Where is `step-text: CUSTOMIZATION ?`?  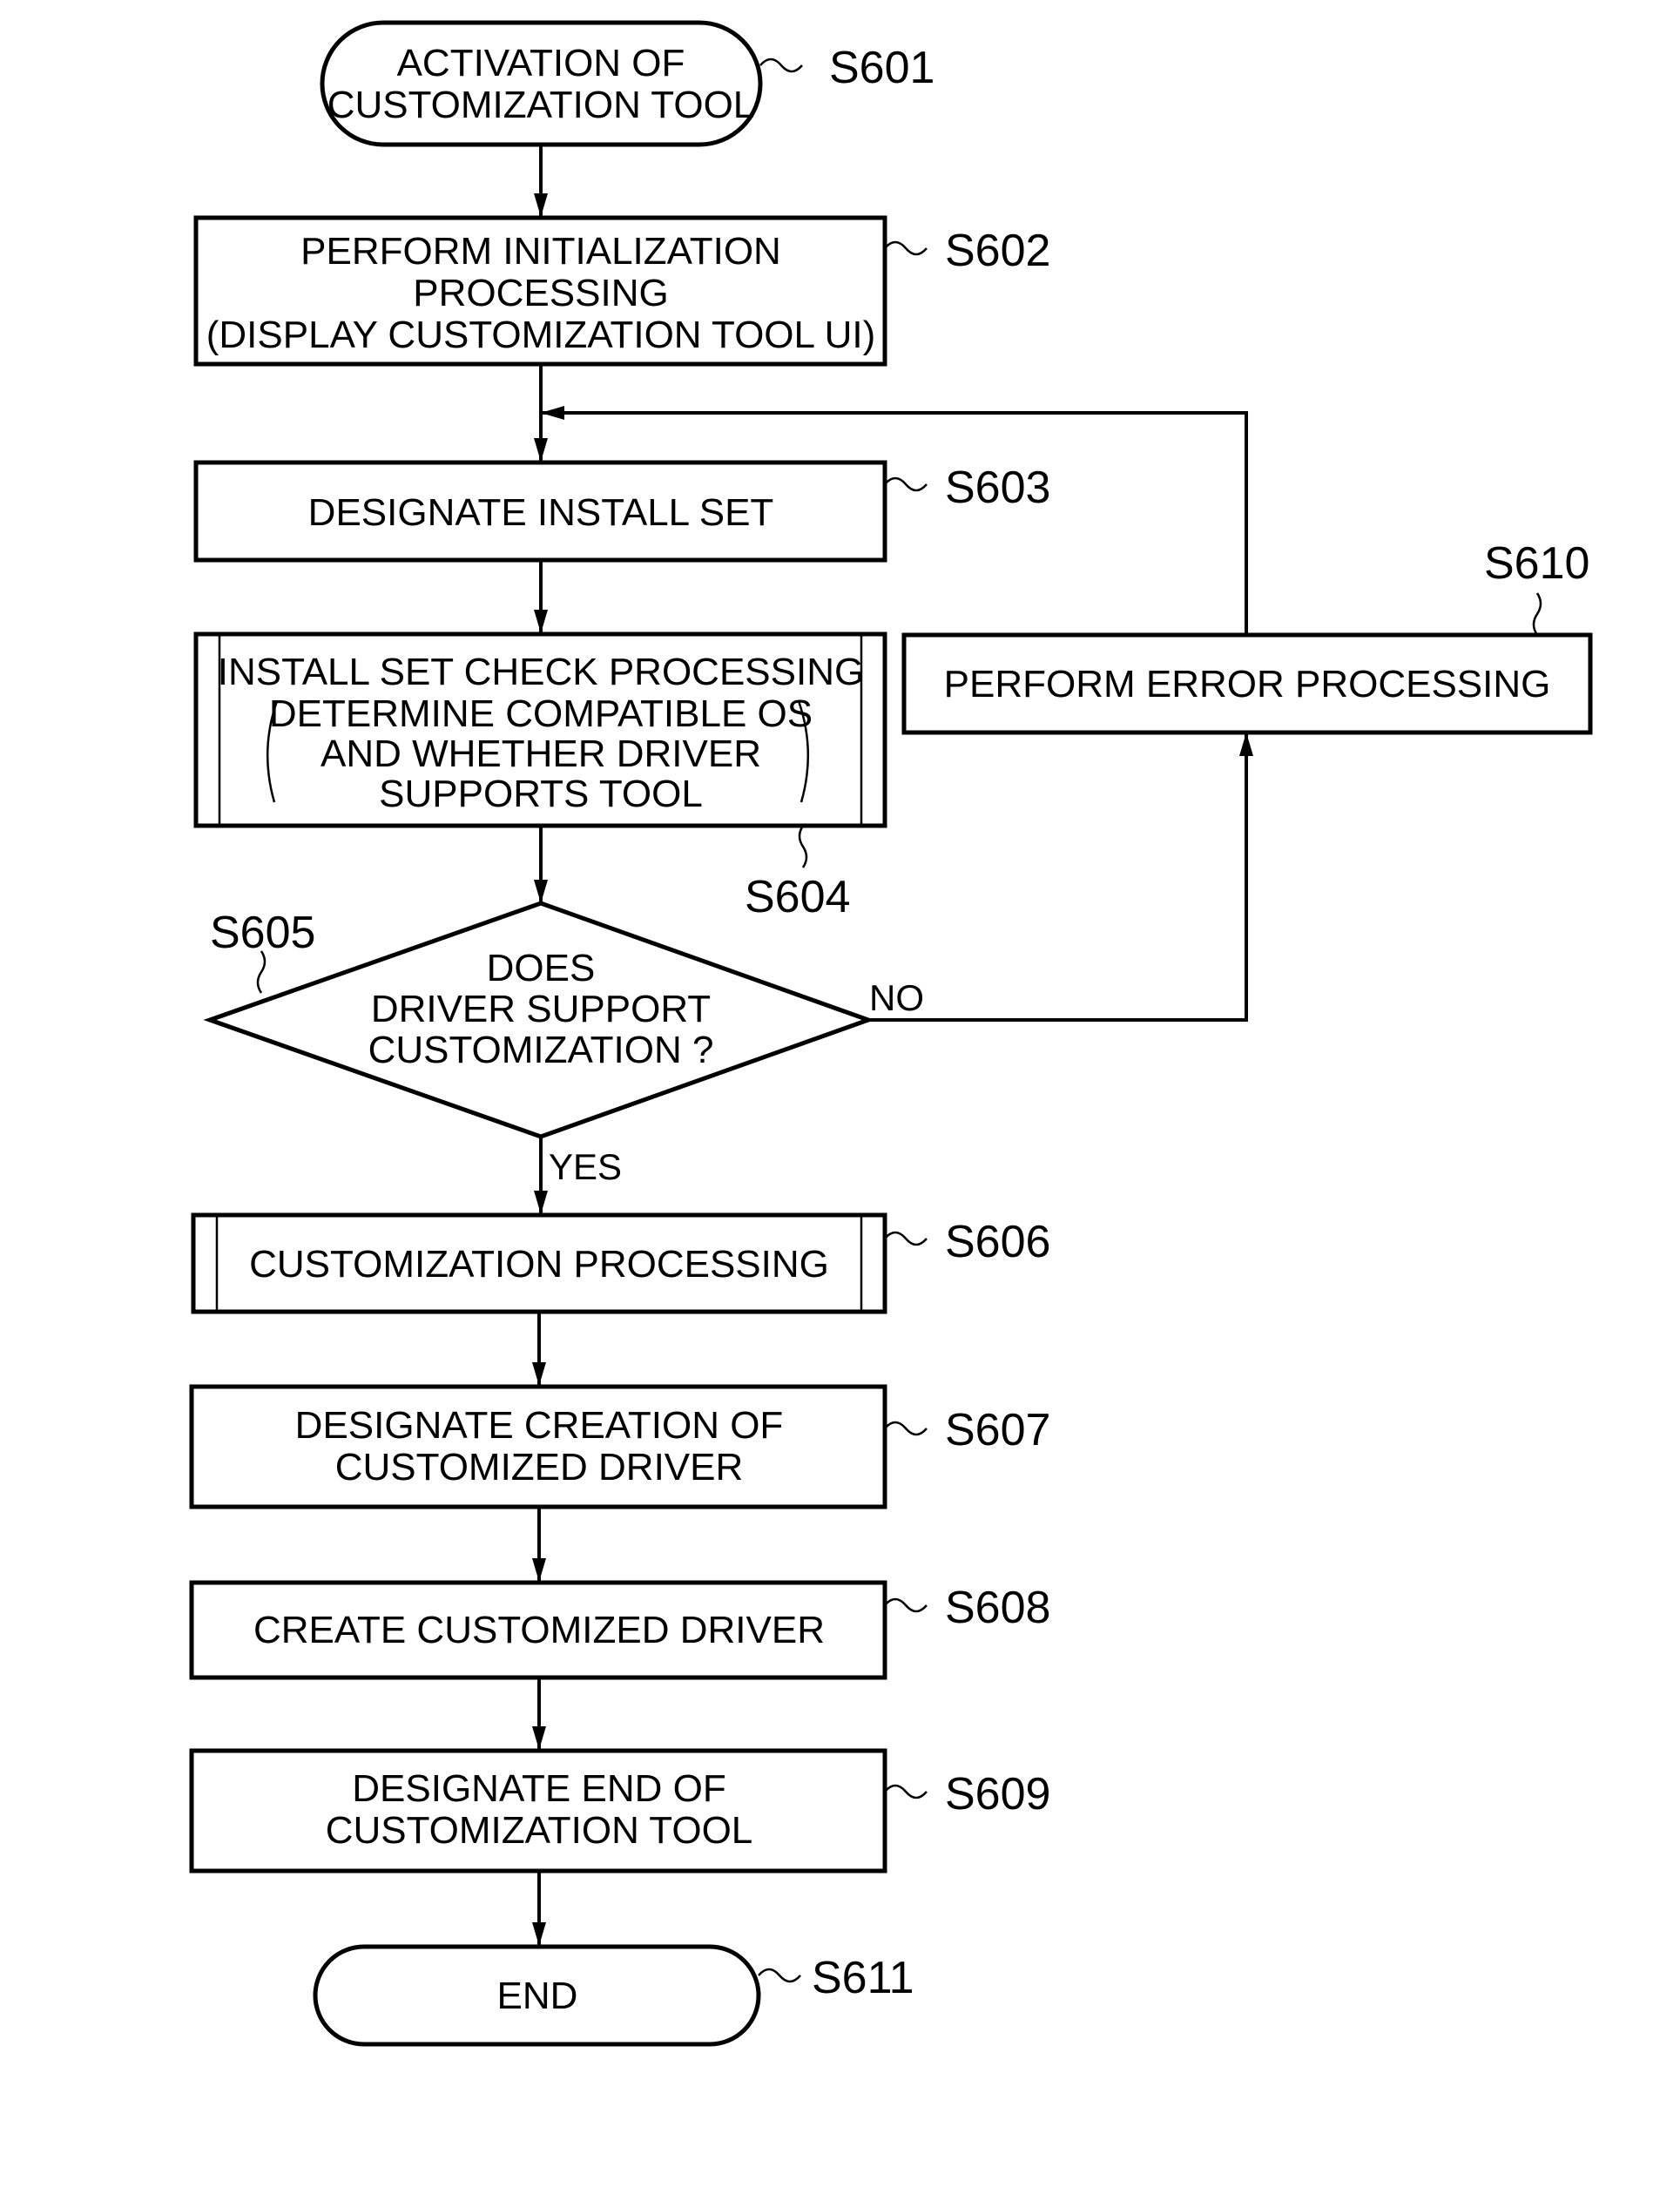 step-text: CUSTOMIZATION ? is located at coordinates (541, 1050).